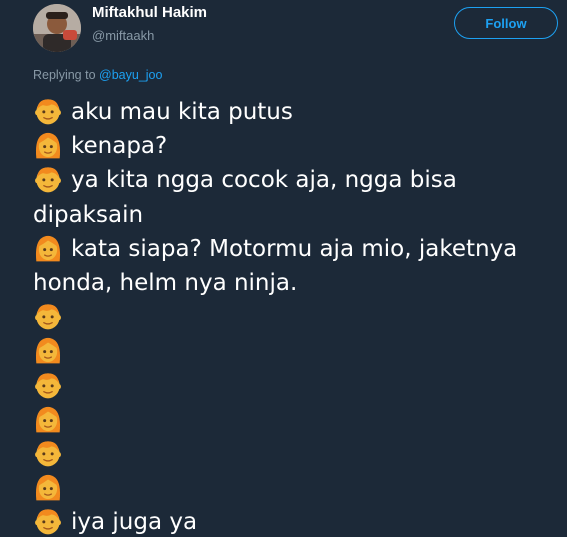 This screenshot has height=537, width=567. I want to click on tweet-line: kenapa?, so click(295, 146).